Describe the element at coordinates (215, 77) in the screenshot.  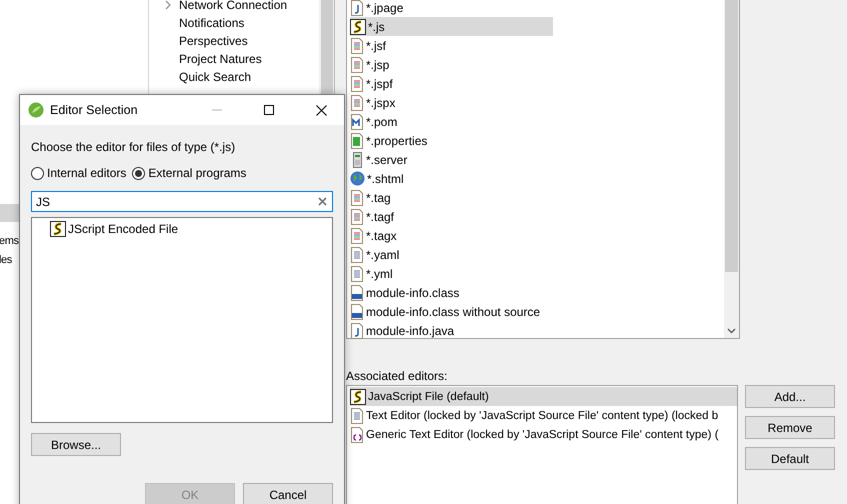
I see `tree-item: Quick Search` at that location.